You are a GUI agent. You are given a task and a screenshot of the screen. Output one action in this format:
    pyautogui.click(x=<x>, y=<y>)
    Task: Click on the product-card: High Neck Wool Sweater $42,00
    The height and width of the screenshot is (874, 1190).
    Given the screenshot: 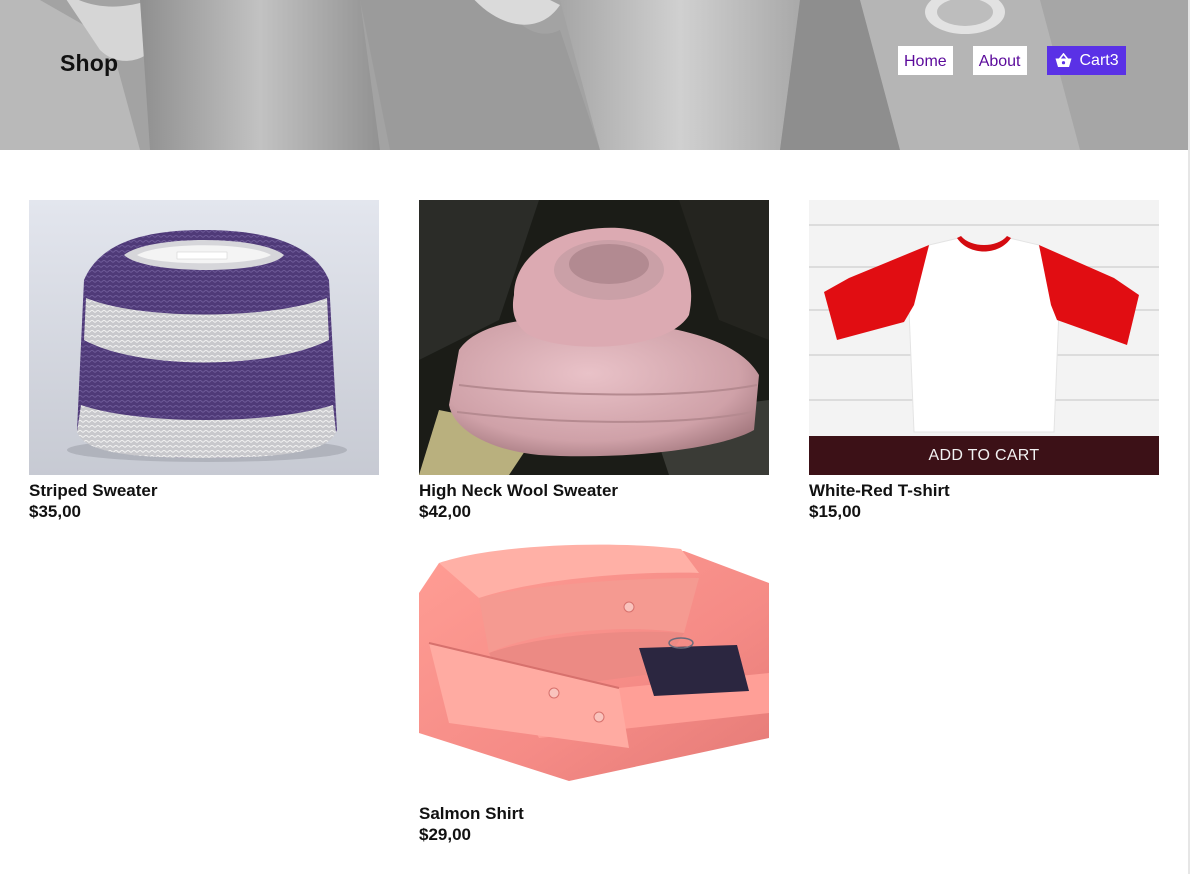 What is the action you would take?
    pyautogui.click(x=594, y=361)
    